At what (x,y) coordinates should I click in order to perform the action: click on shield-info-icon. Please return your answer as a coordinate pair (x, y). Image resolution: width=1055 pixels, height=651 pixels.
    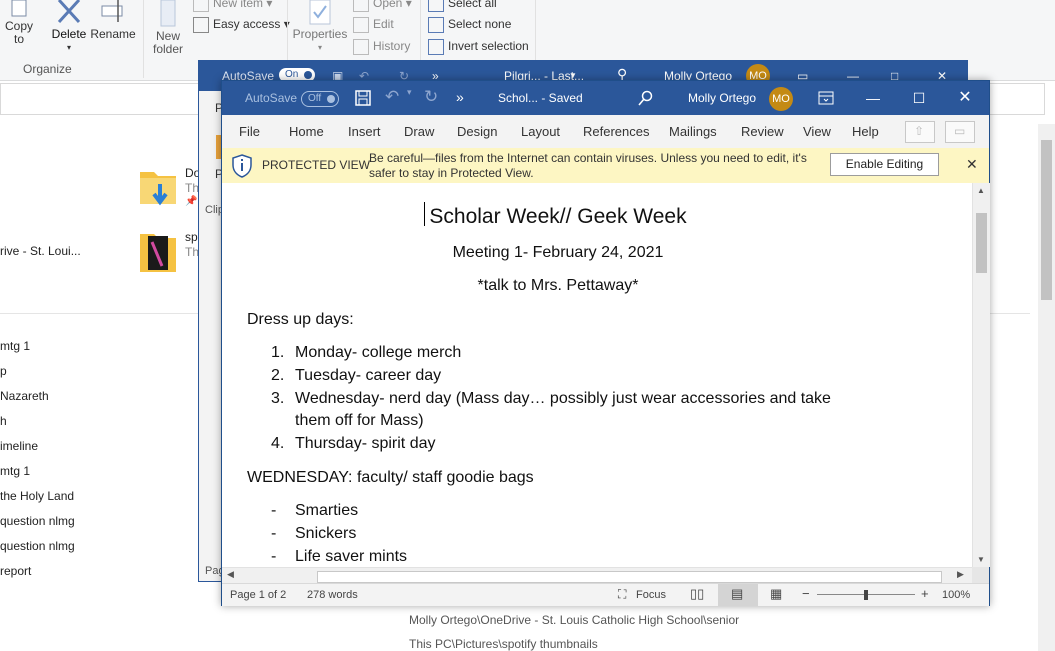
    Looking at the image, I should click on (242, 166).